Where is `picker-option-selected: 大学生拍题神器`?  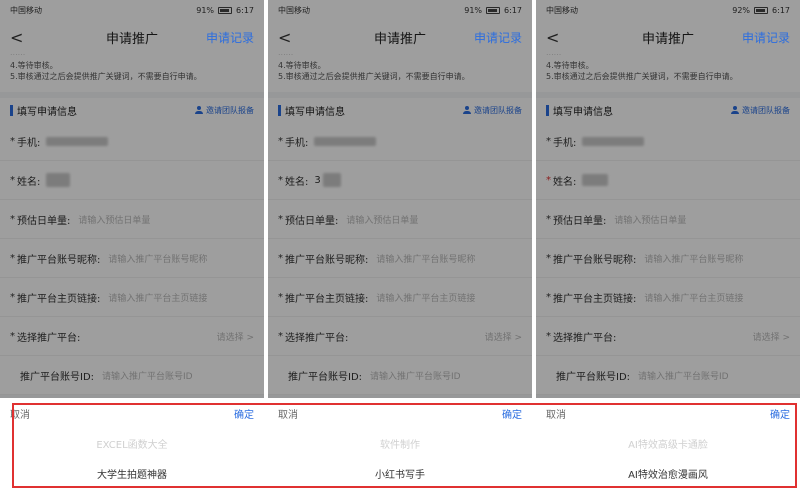 picker-option-selected: 大学生拍题神器 is located at coordinates (132, 473).